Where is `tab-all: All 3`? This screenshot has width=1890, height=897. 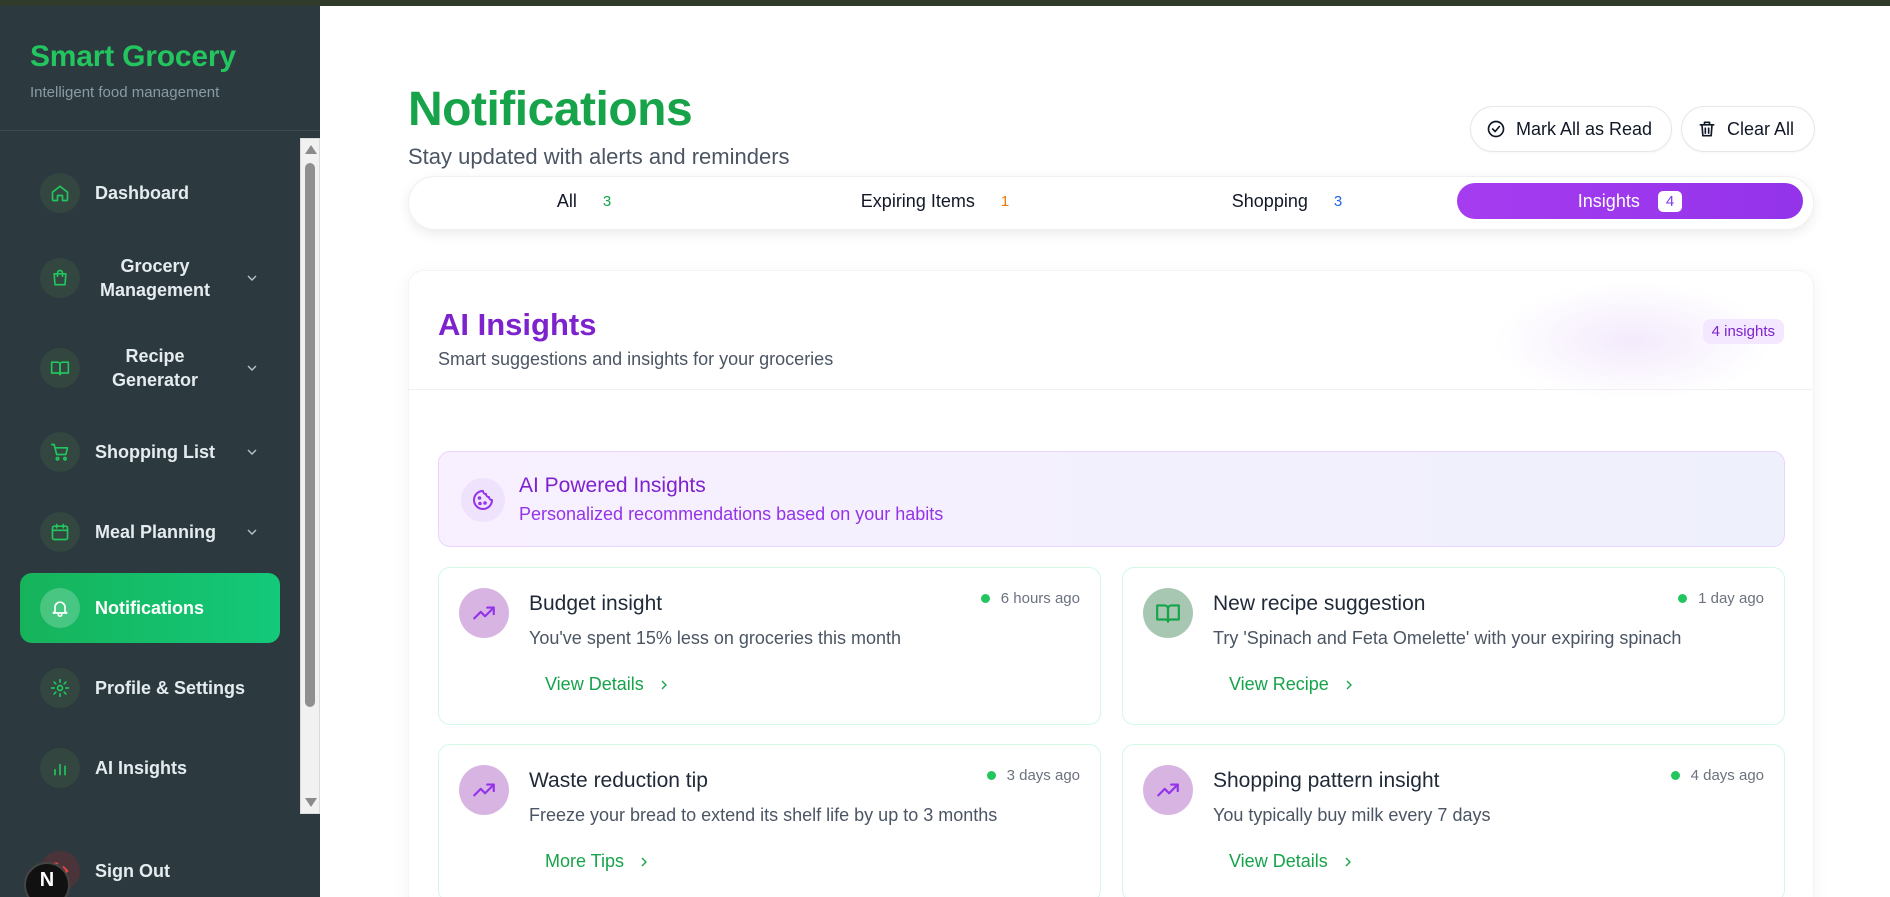
tab-all: All 3 is located at coordinates (584, 201).